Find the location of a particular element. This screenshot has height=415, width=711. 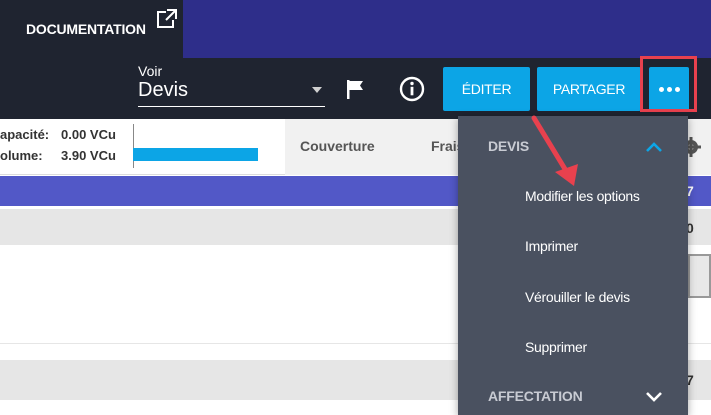

highlight-box is located at coordinates (668, 84).